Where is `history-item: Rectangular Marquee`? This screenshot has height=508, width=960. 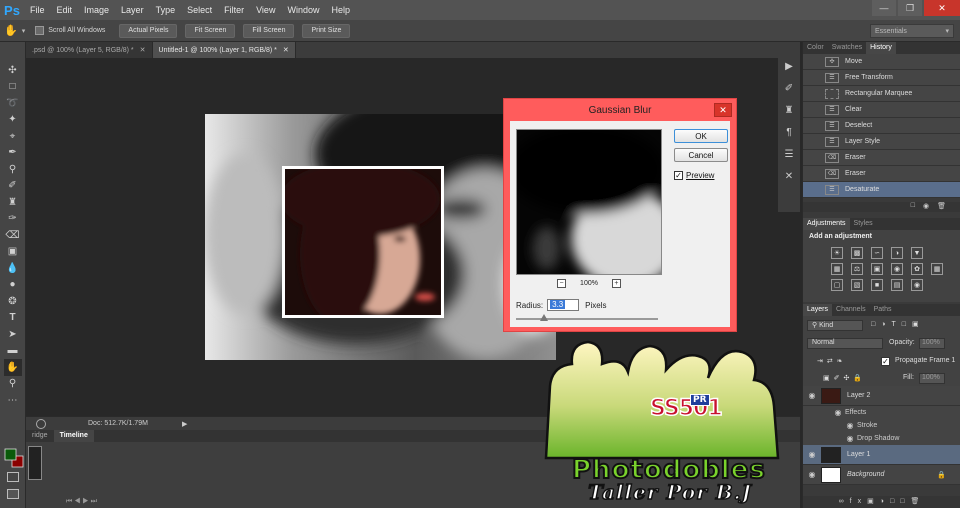 history-item: Rectangular Marquee is located at coordinates (881, 94).